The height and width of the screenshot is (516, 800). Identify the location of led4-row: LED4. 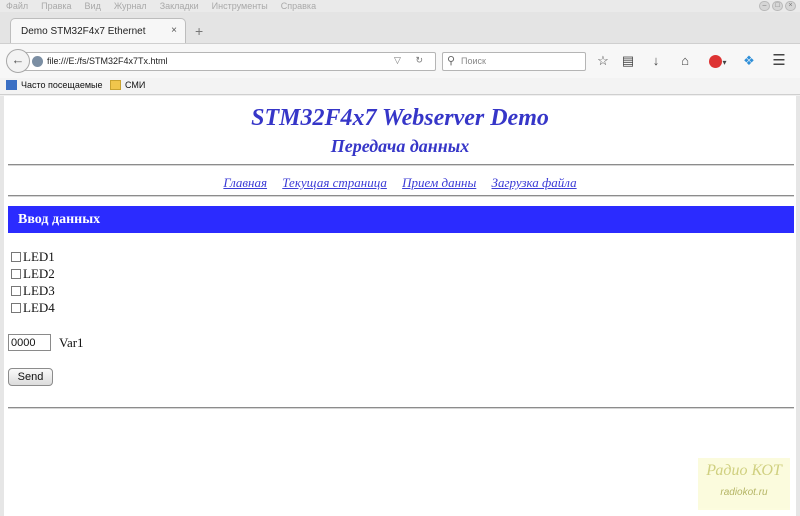
(33, 308).